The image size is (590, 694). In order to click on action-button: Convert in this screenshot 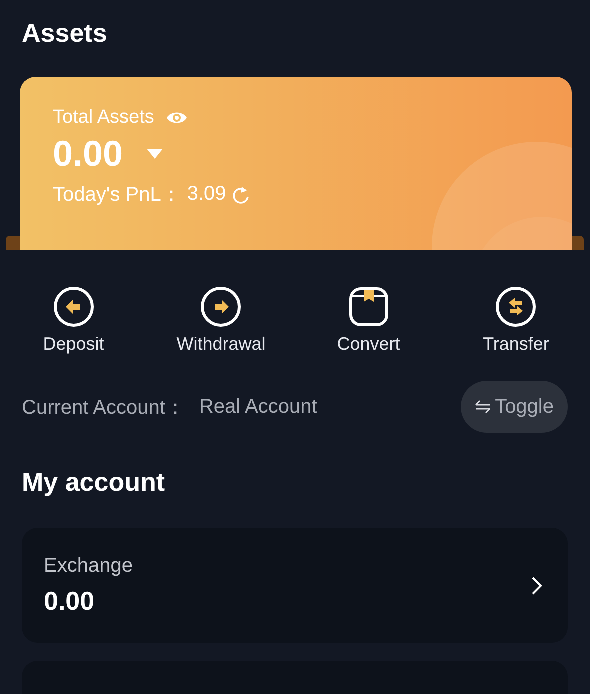, I will do `click(368, 320)`.